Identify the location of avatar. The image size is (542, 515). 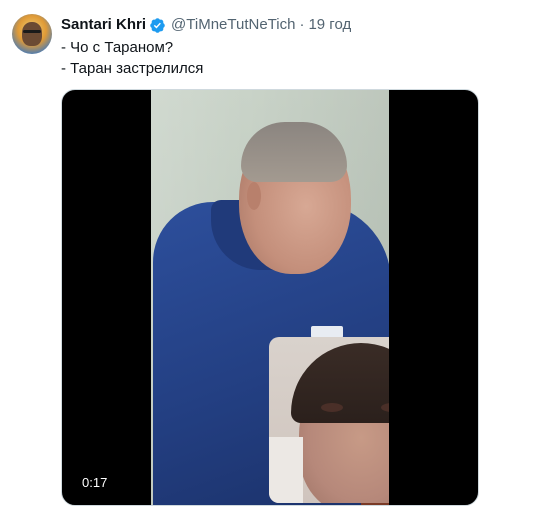
(32, 34).